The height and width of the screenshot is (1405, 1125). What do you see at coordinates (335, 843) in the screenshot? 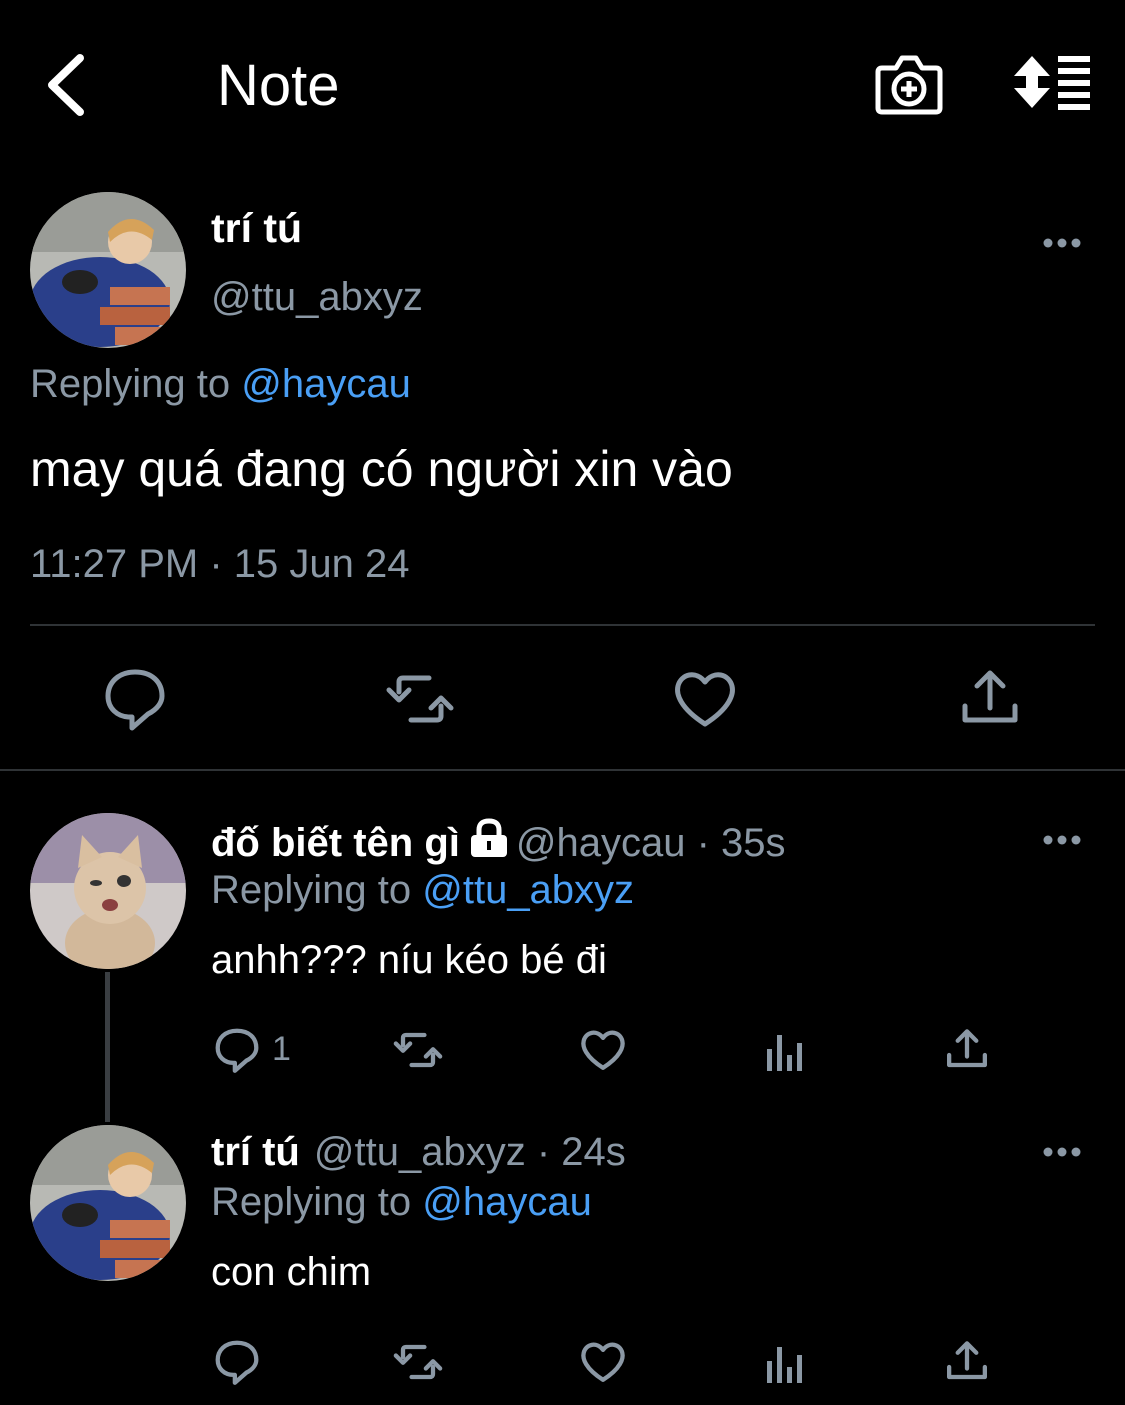
I see `reply-display-name: đố biết tên gì` at bounding box center [335, 843].